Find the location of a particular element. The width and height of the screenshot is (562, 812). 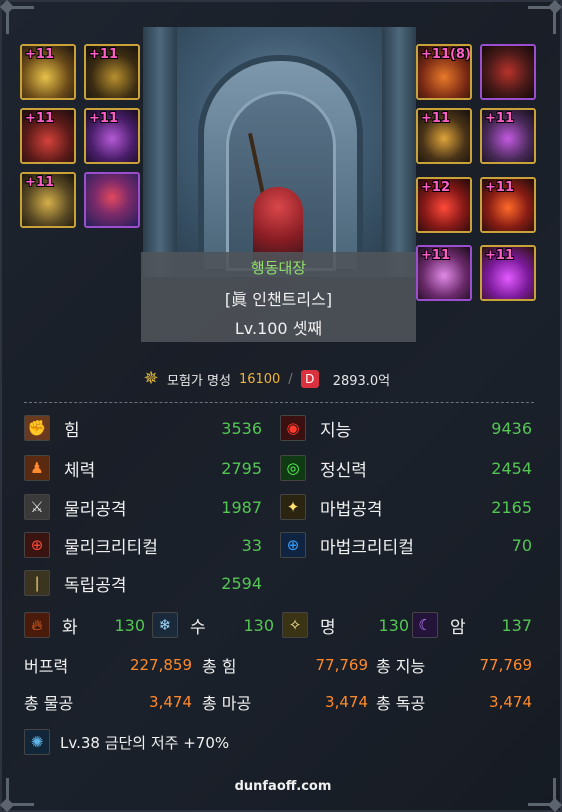

total-str: 총 힘 77,769 is located at coordinates (285, 665).